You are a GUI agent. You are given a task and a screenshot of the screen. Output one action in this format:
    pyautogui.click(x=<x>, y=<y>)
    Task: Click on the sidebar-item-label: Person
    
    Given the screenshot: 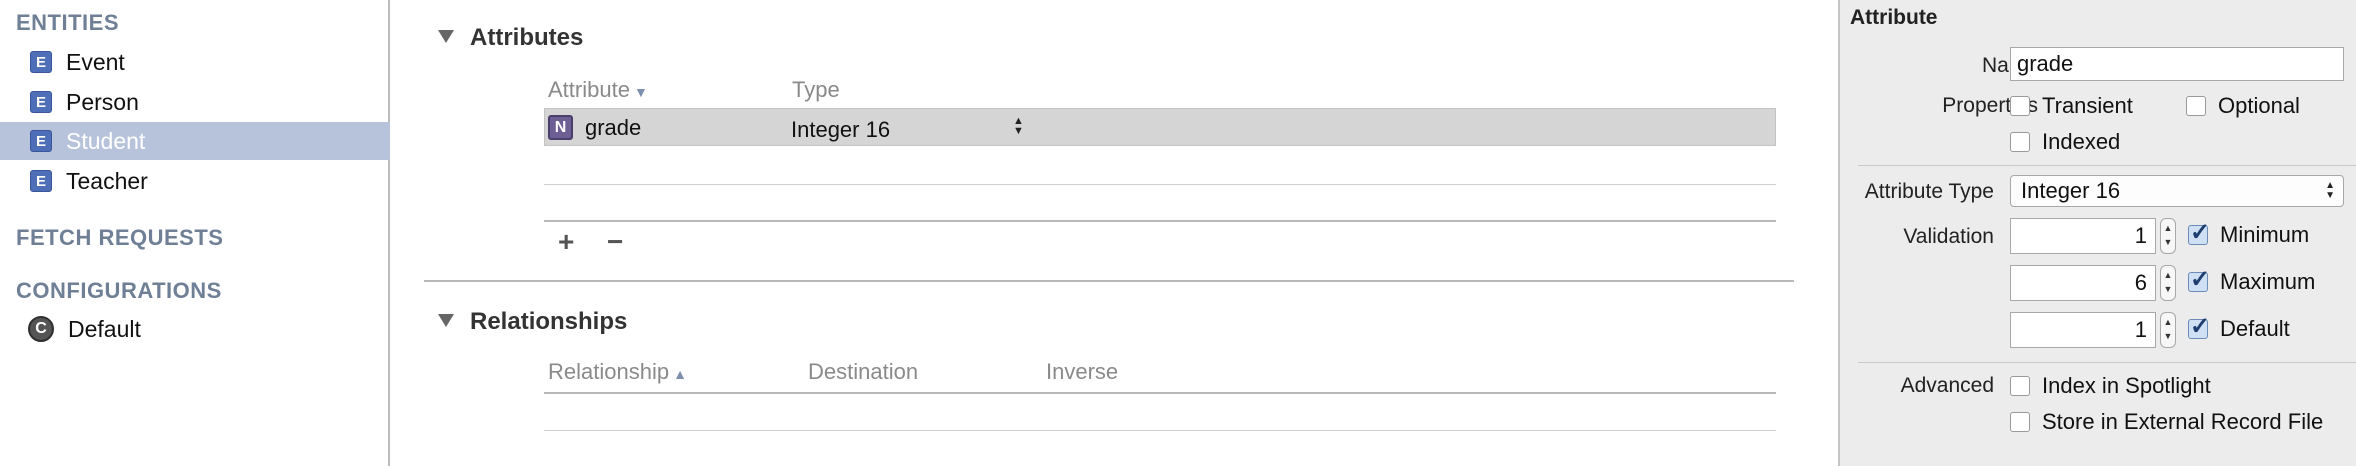 What is the action you would take?
    pyautogui.click(x=102, y=101)
    